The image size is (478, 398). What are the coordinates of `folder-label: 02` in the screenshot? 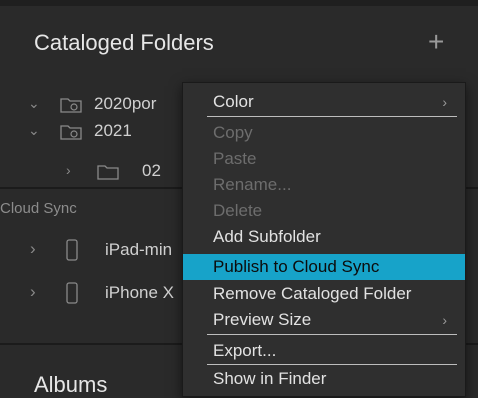 It's located at (151, 170).